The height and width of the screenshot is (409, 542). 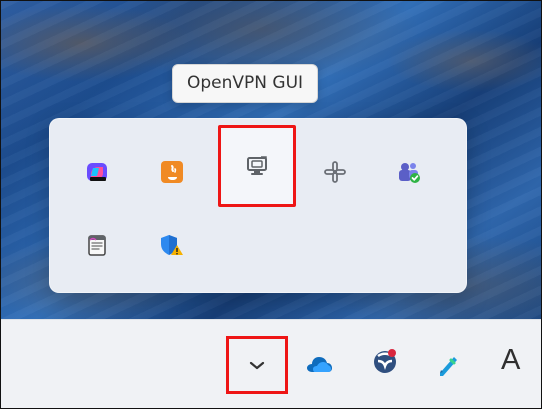 I want to click on tooltip: OpenVPN GUI, so click(x=245, y=83).